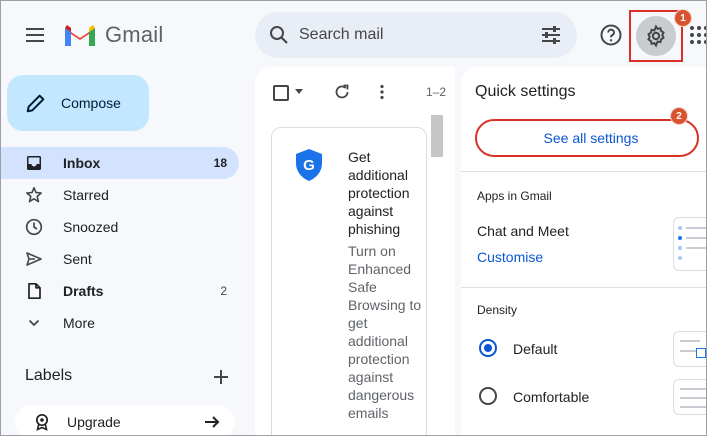 The width and height of the screenshot is (707, 436). Describe the element at coordinates (281, 93) in the screenshot. I see `select-all-checkbox` at that location.